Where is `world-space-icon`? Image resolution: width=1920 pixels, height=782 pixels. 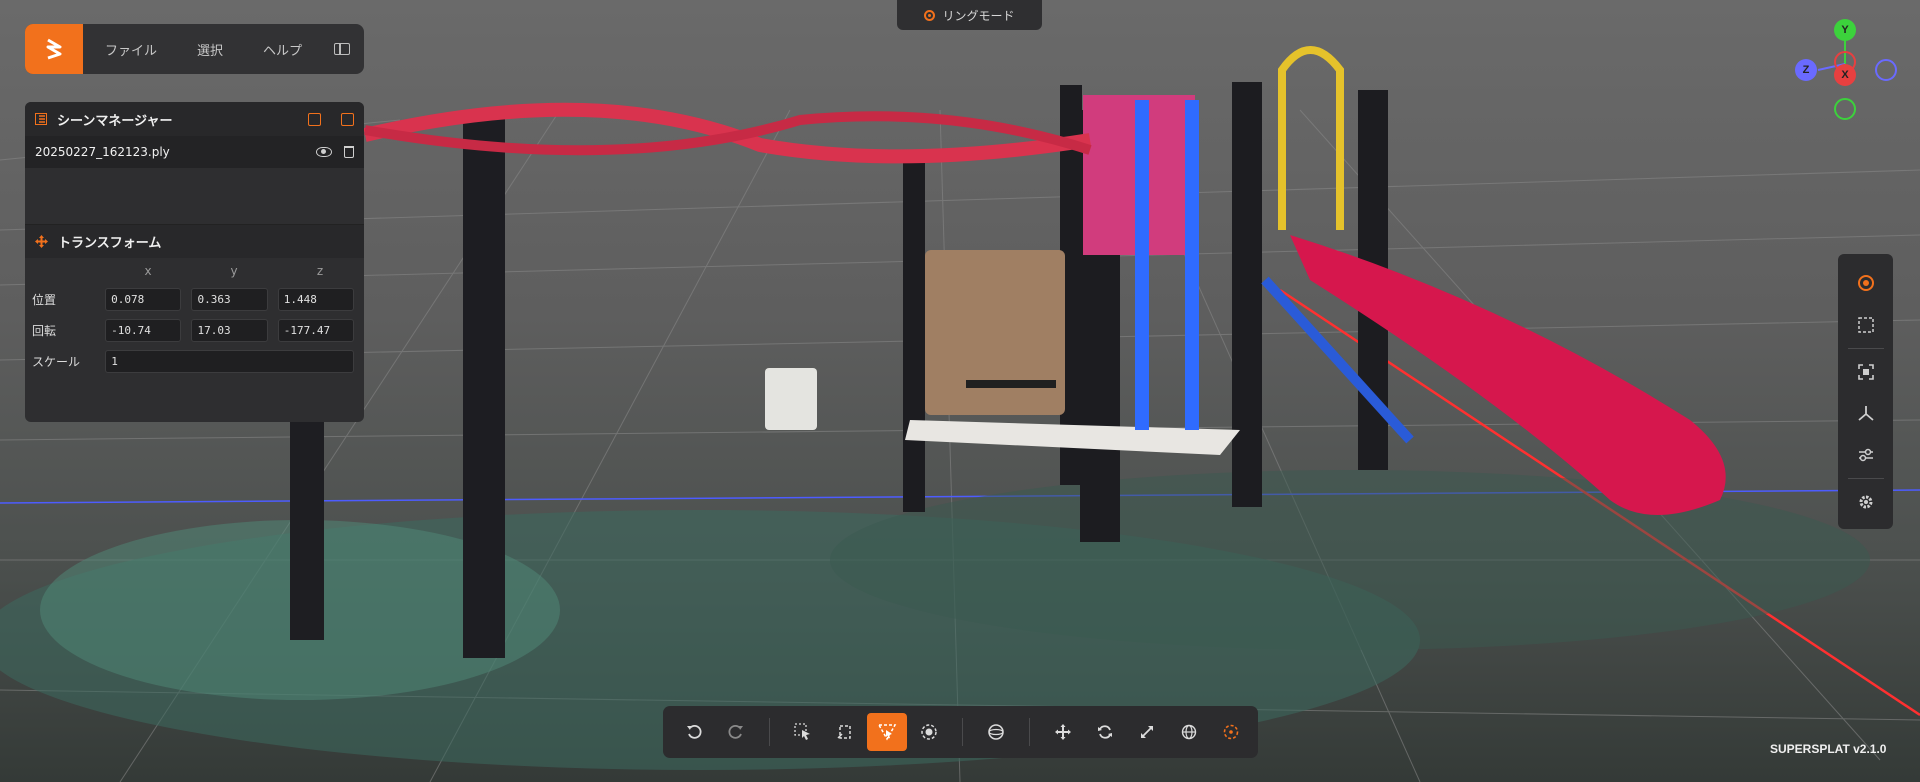
world-space-icon is located at coordinates (1189, 732).